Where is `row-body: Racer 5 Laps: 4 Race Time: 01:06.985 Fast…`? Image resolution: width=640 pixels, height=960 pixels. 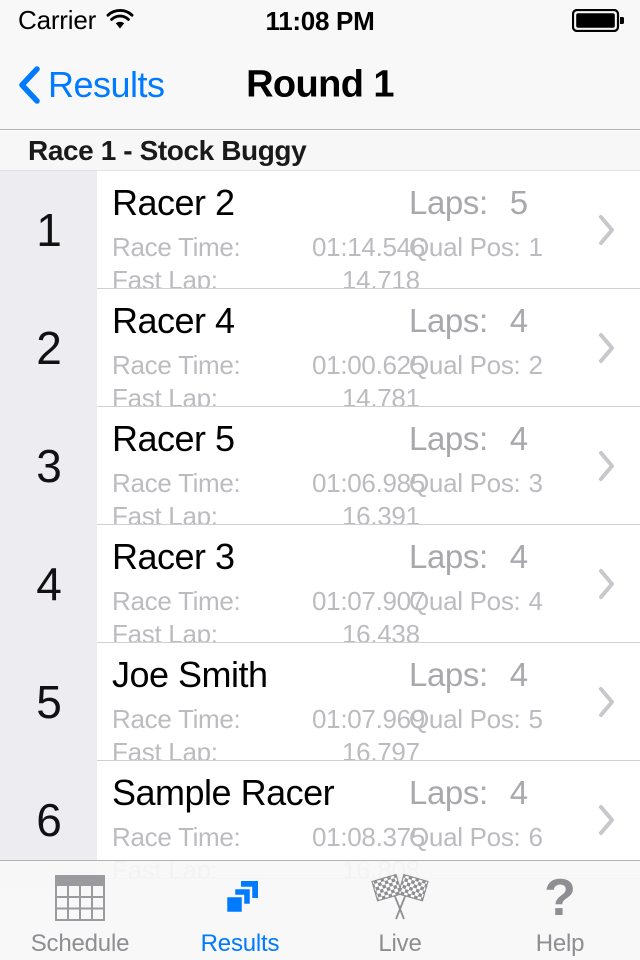 row-body: Racer 5 Laps: 4 Race Time: 01:06.985 Fast… is located at coordinates (368, 469).